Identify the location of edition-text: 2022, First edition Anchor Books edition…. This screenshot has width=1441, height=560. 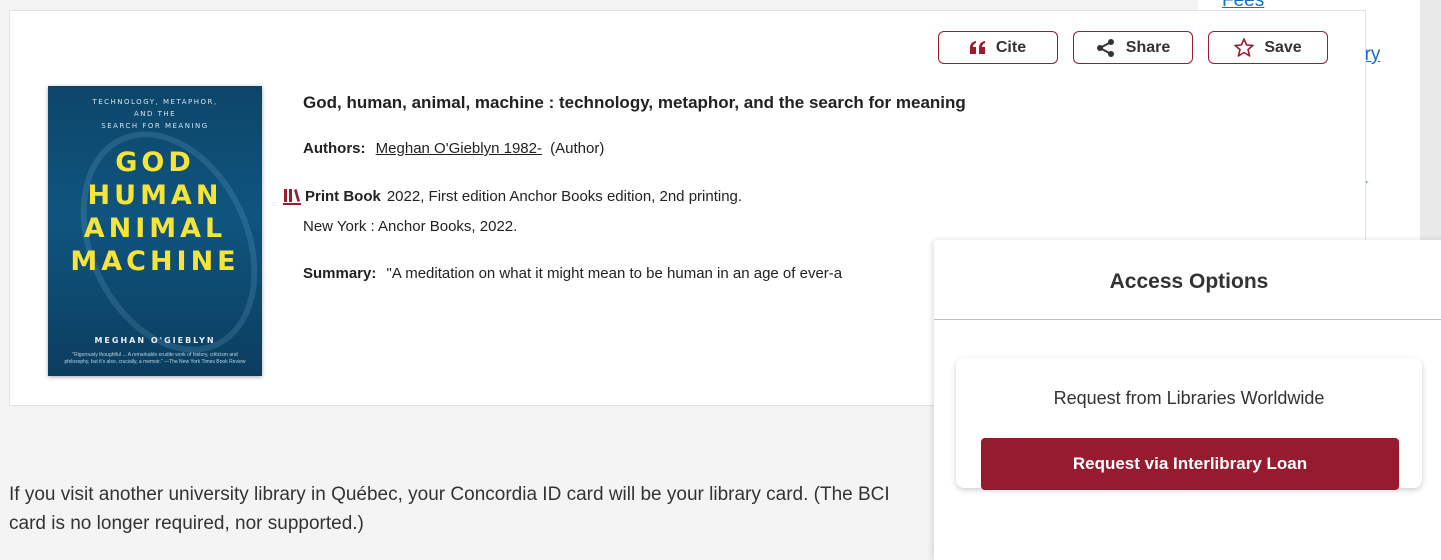
(564, 196).